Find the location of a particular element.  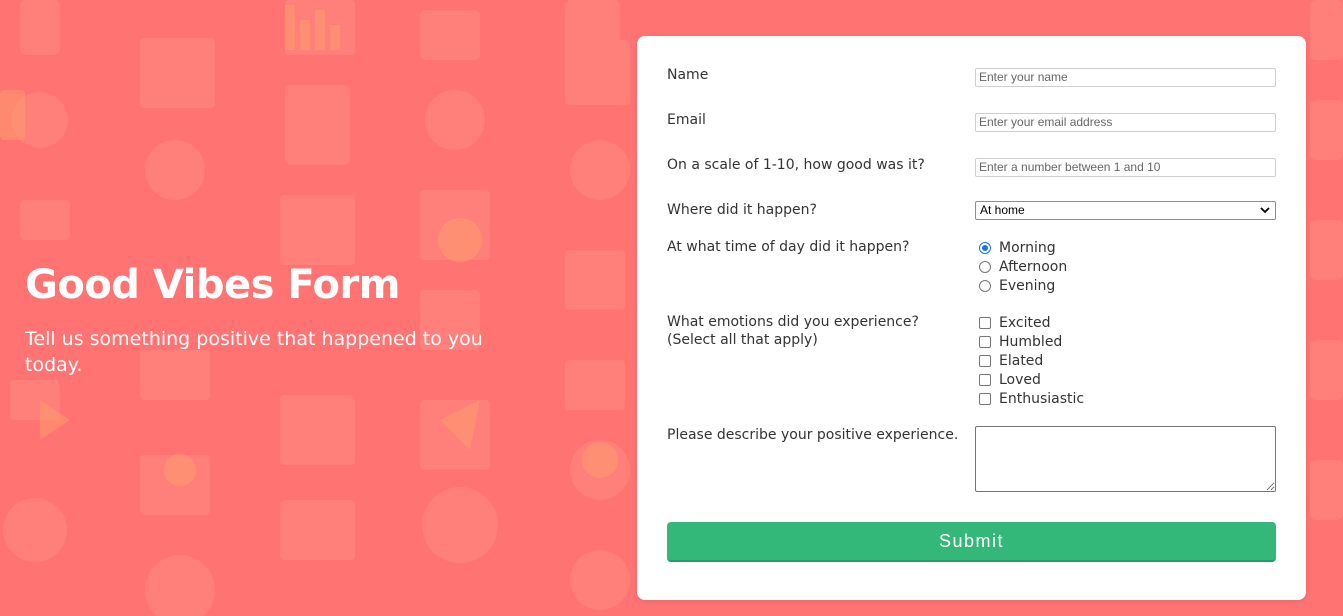

scale-label: On a scale of 1-10, how good was it? is located at coordinates (796, 165).